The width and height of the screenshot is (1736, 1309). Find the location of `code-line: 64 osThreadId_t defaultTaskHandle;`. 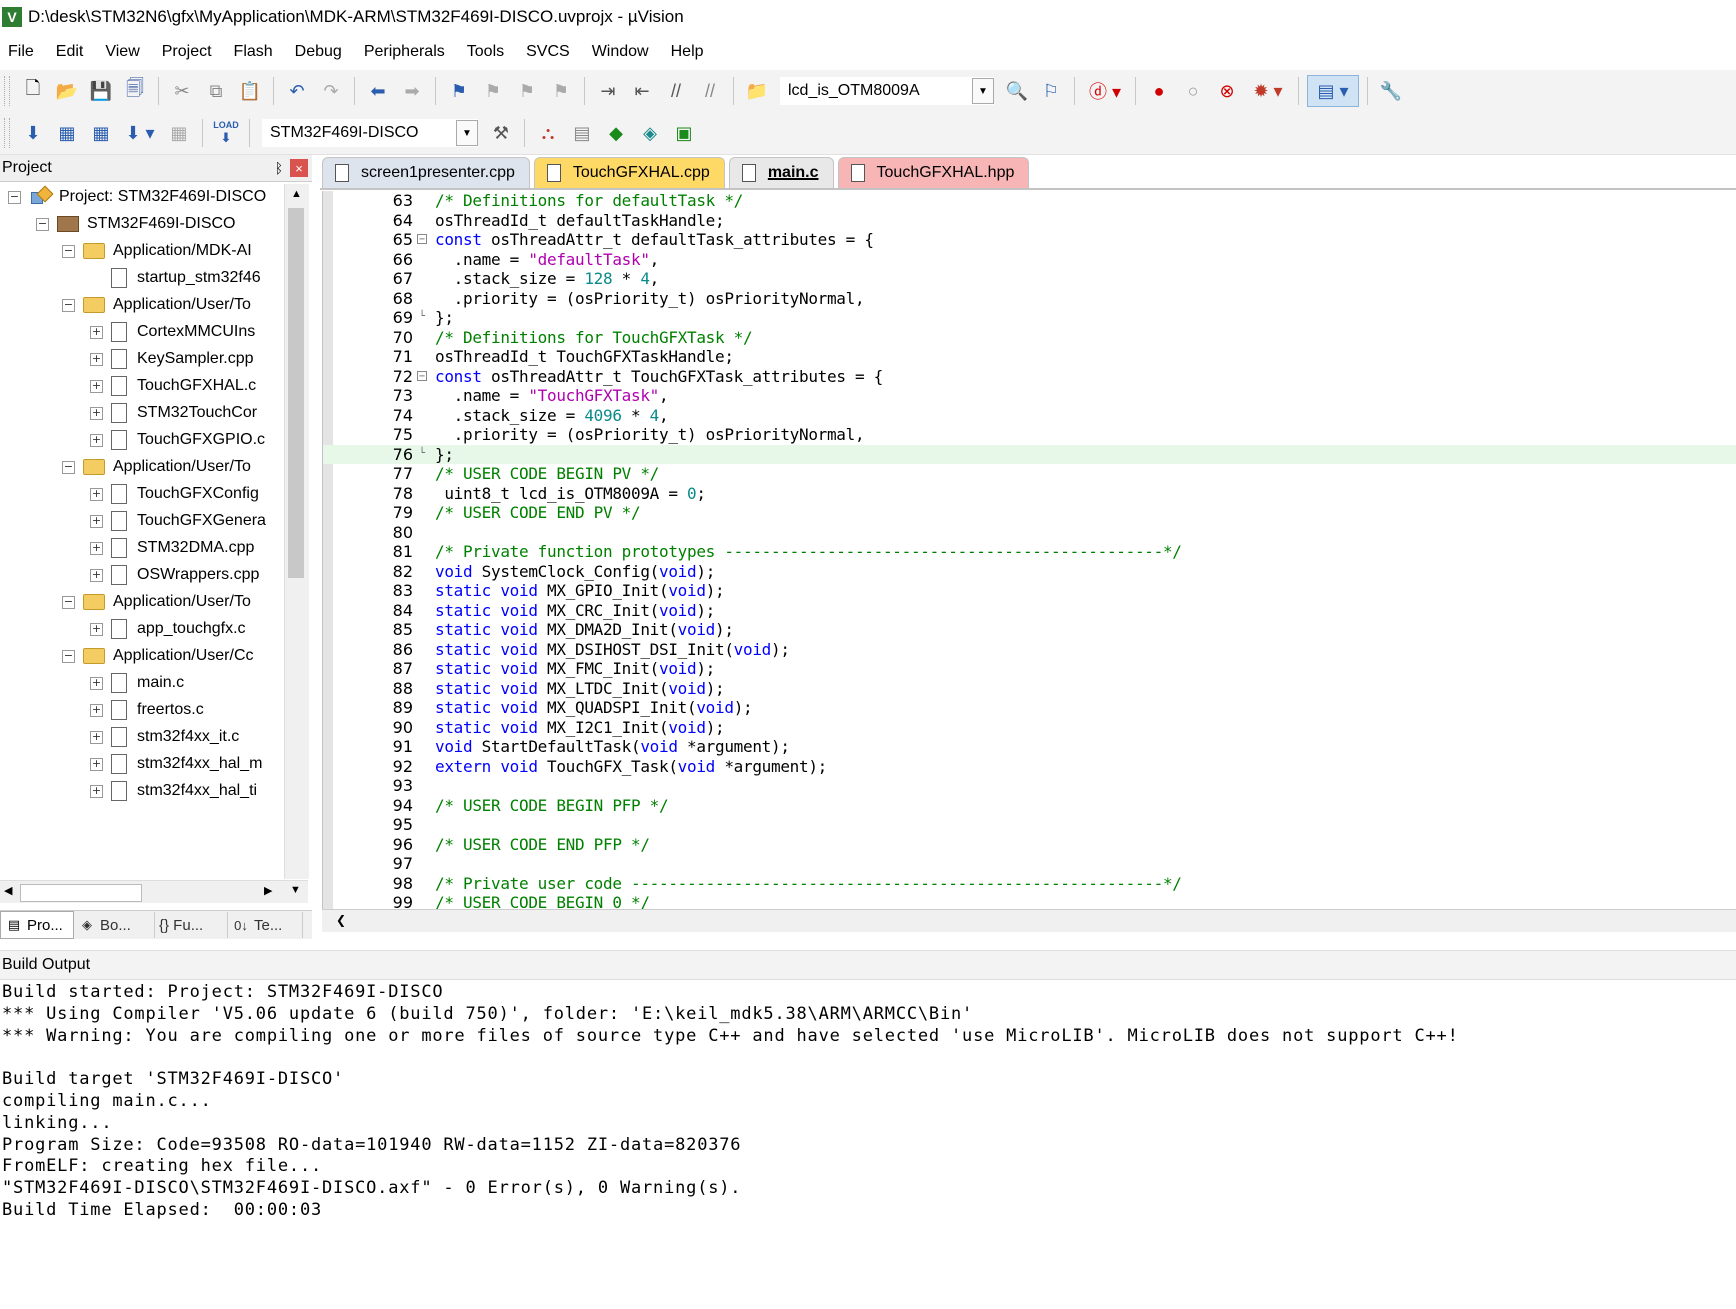

code-line: 64 osThreadId_t defaultTaskHandle; is located at coordinates (1029, 221).